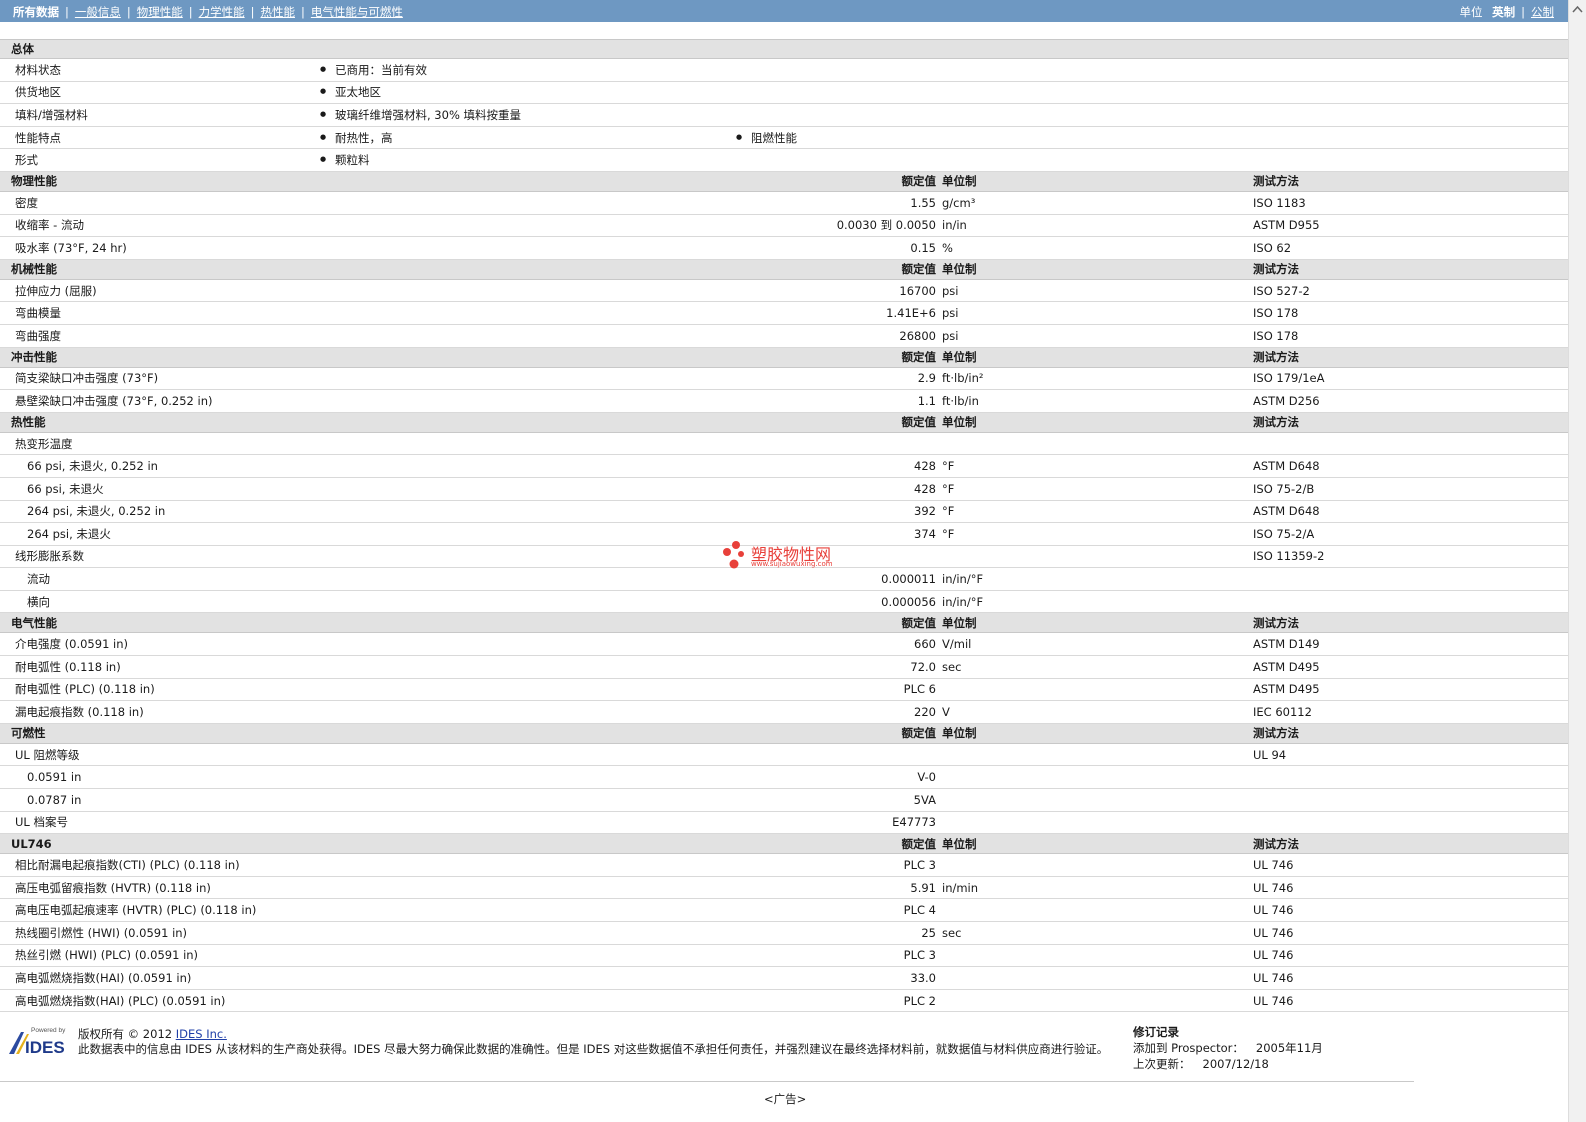 The width and height of the screenshot is (1586, 1122). What do you see at coordinates (784, 512) in the screenshot?
I see `table-row: 264 psi, 未退火, 0.252 in 392 °F ASTM D648` at bounding box center [784, 512].